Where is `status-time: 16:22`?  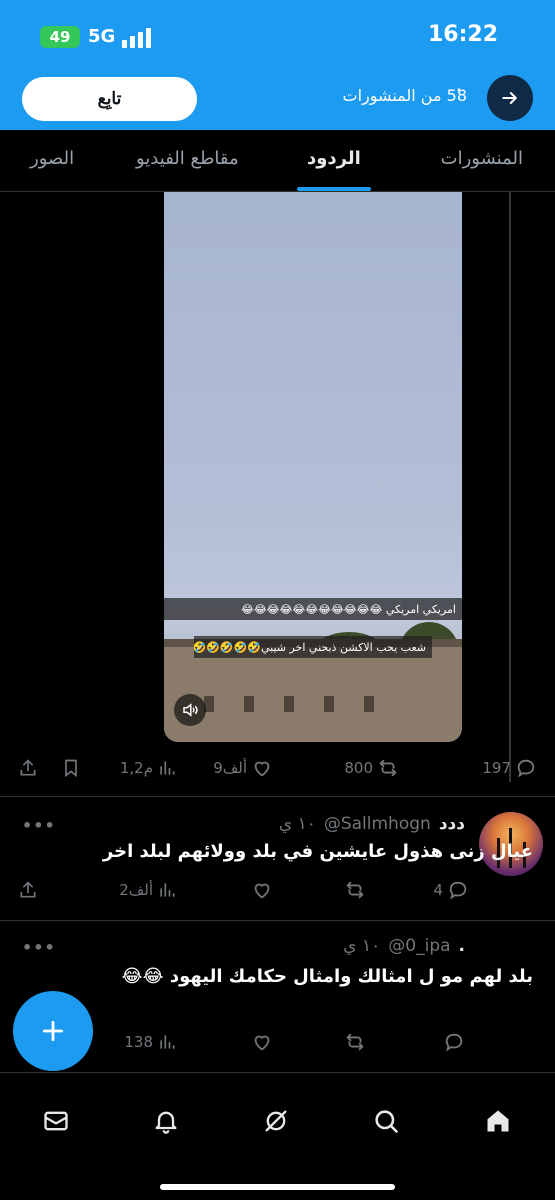 status-time: 16:22 is located at coordinates (462, 34).